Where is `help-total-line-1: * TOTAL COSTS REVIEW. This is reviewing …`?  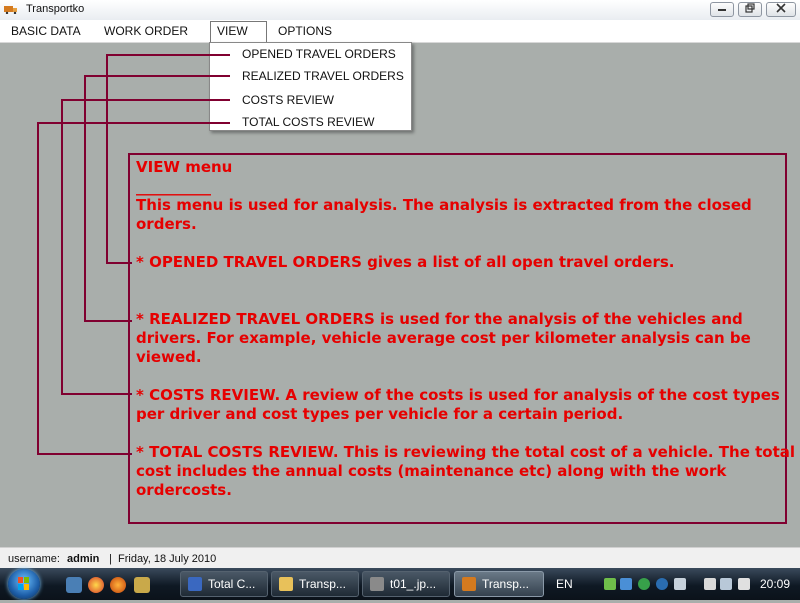
help-total-line-1: * TOTAL COSTS REVIEW. This is reviewing … is located at coordinates (466, 452).